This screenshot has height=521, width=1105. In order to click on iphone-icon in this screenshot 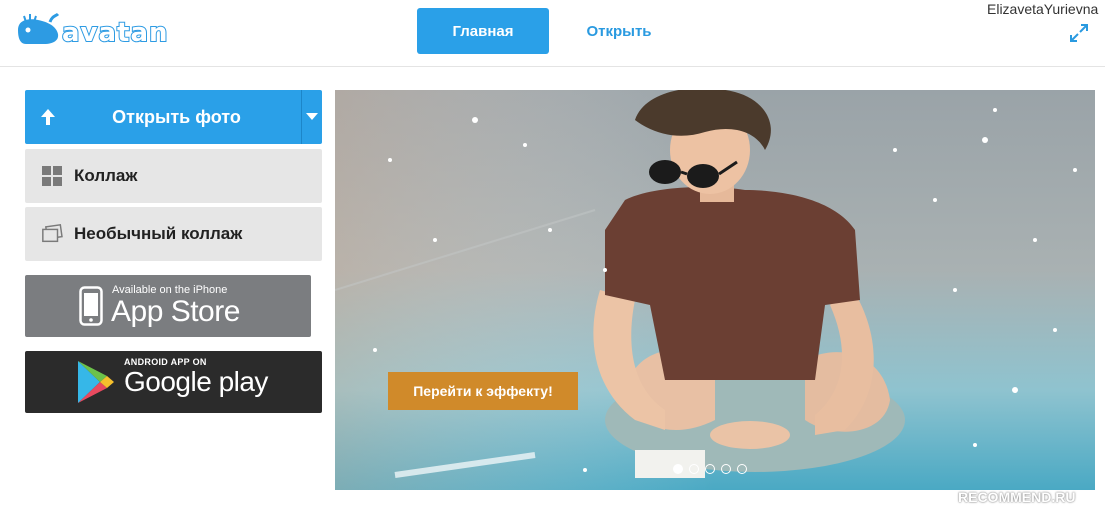, I will do `click(91, 306)`.